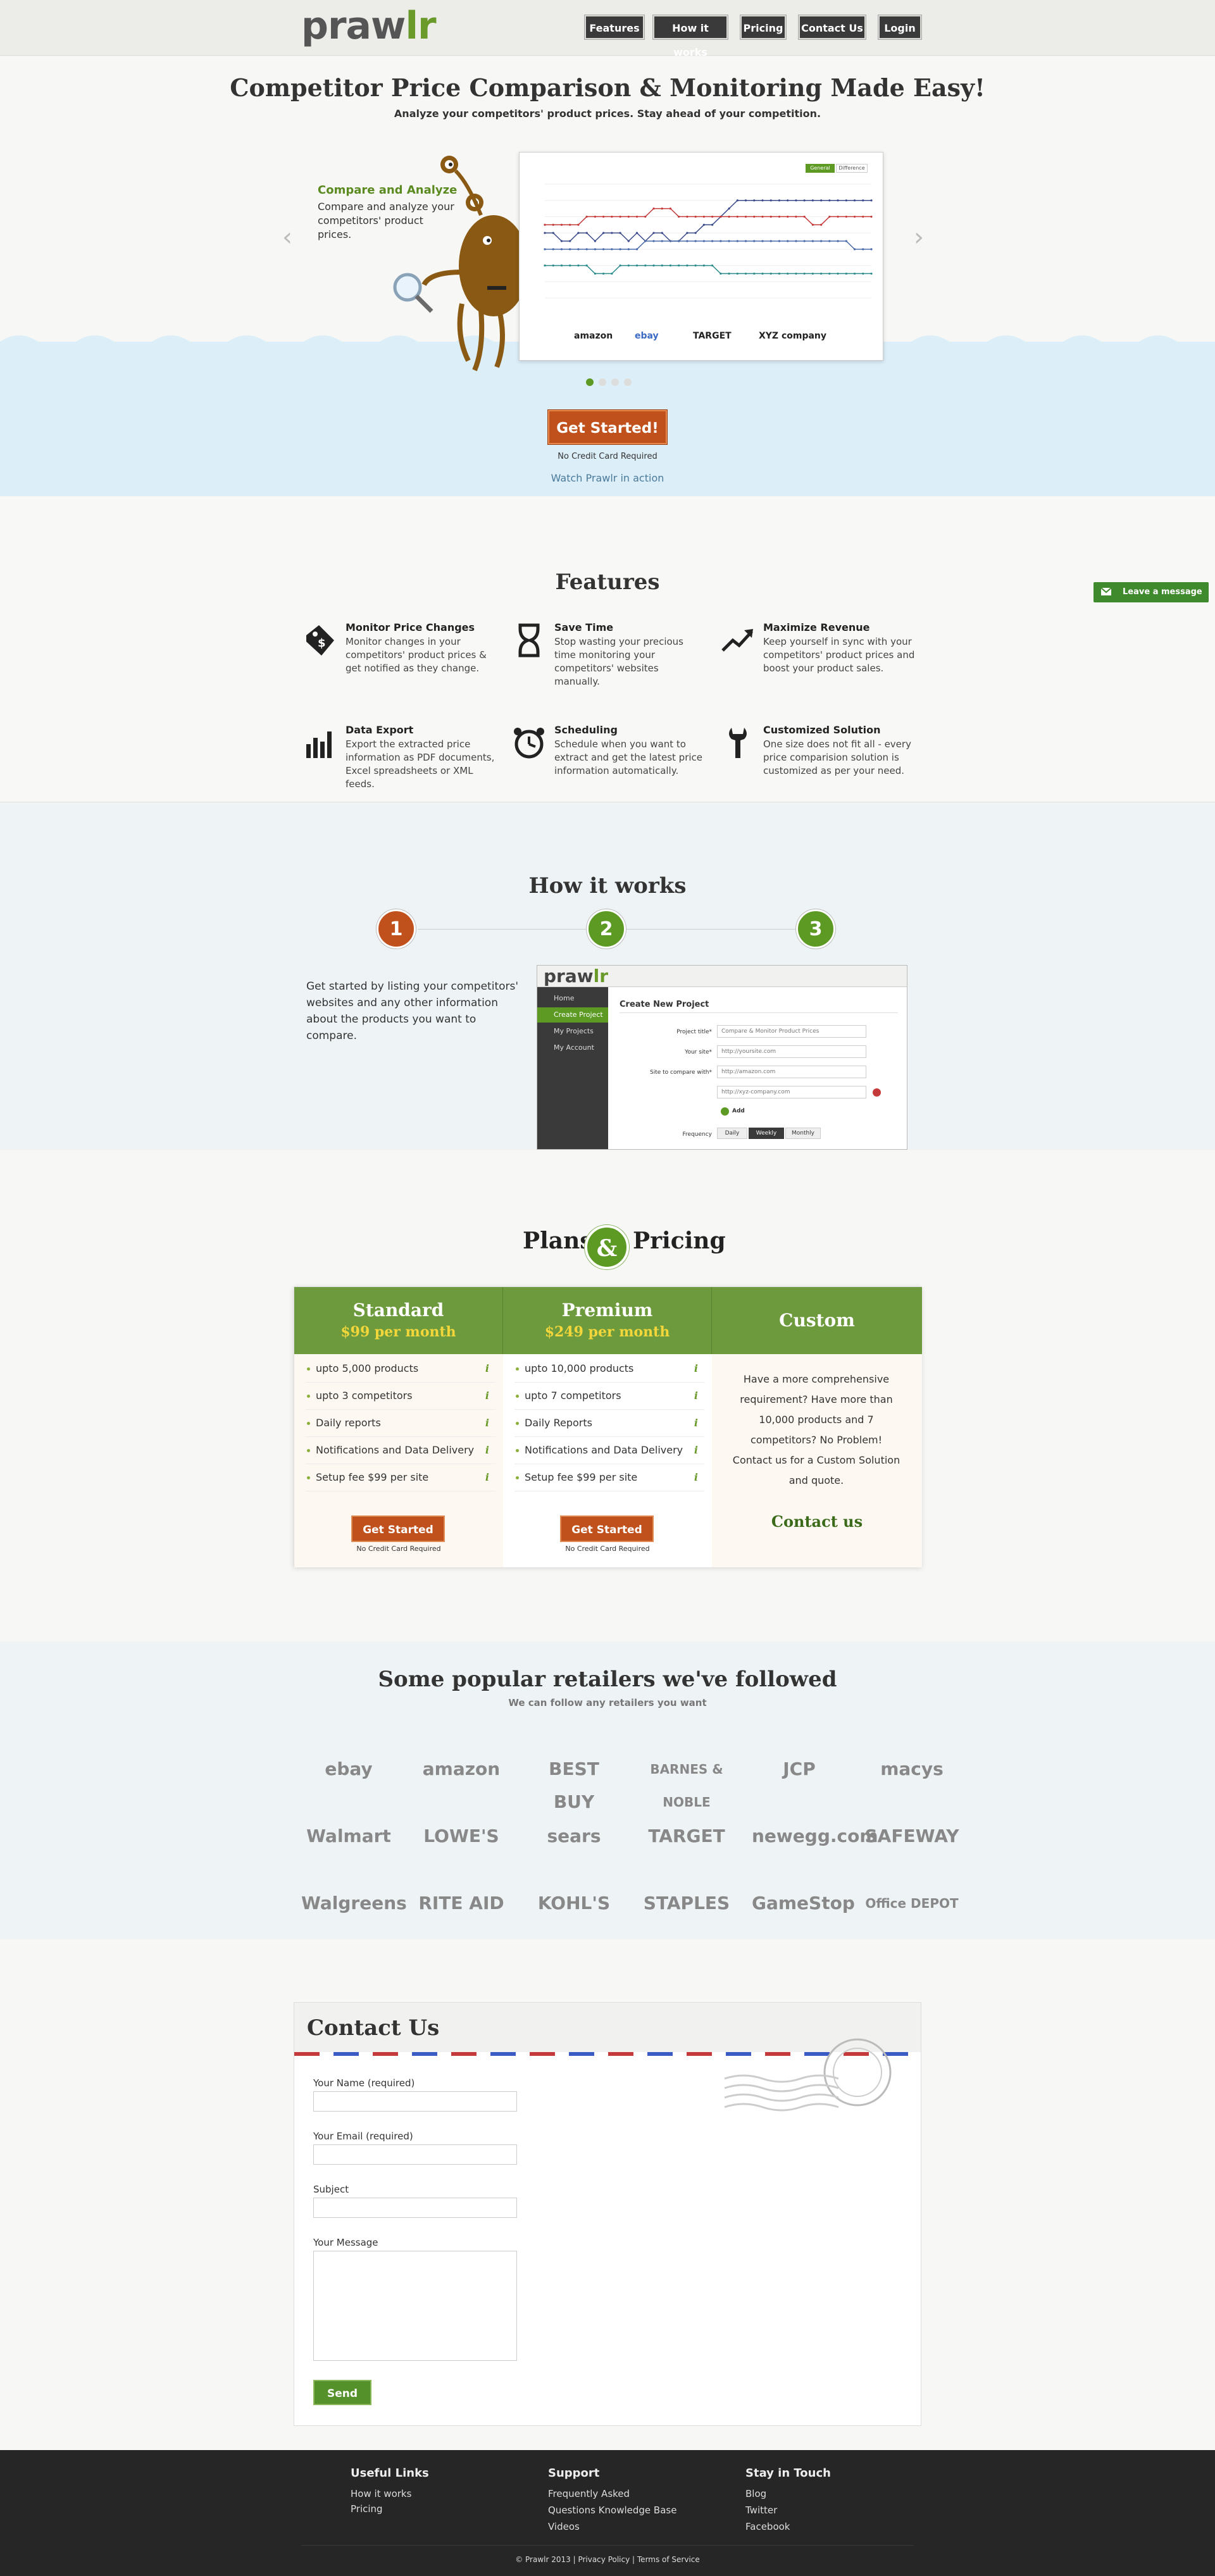 This screenshot has width=1215, height=2576. What do you see at coordinates (461, 1903) in the screenshot?
I see `retailer-logo: RITE AID` at bounding box center [461, 1903].